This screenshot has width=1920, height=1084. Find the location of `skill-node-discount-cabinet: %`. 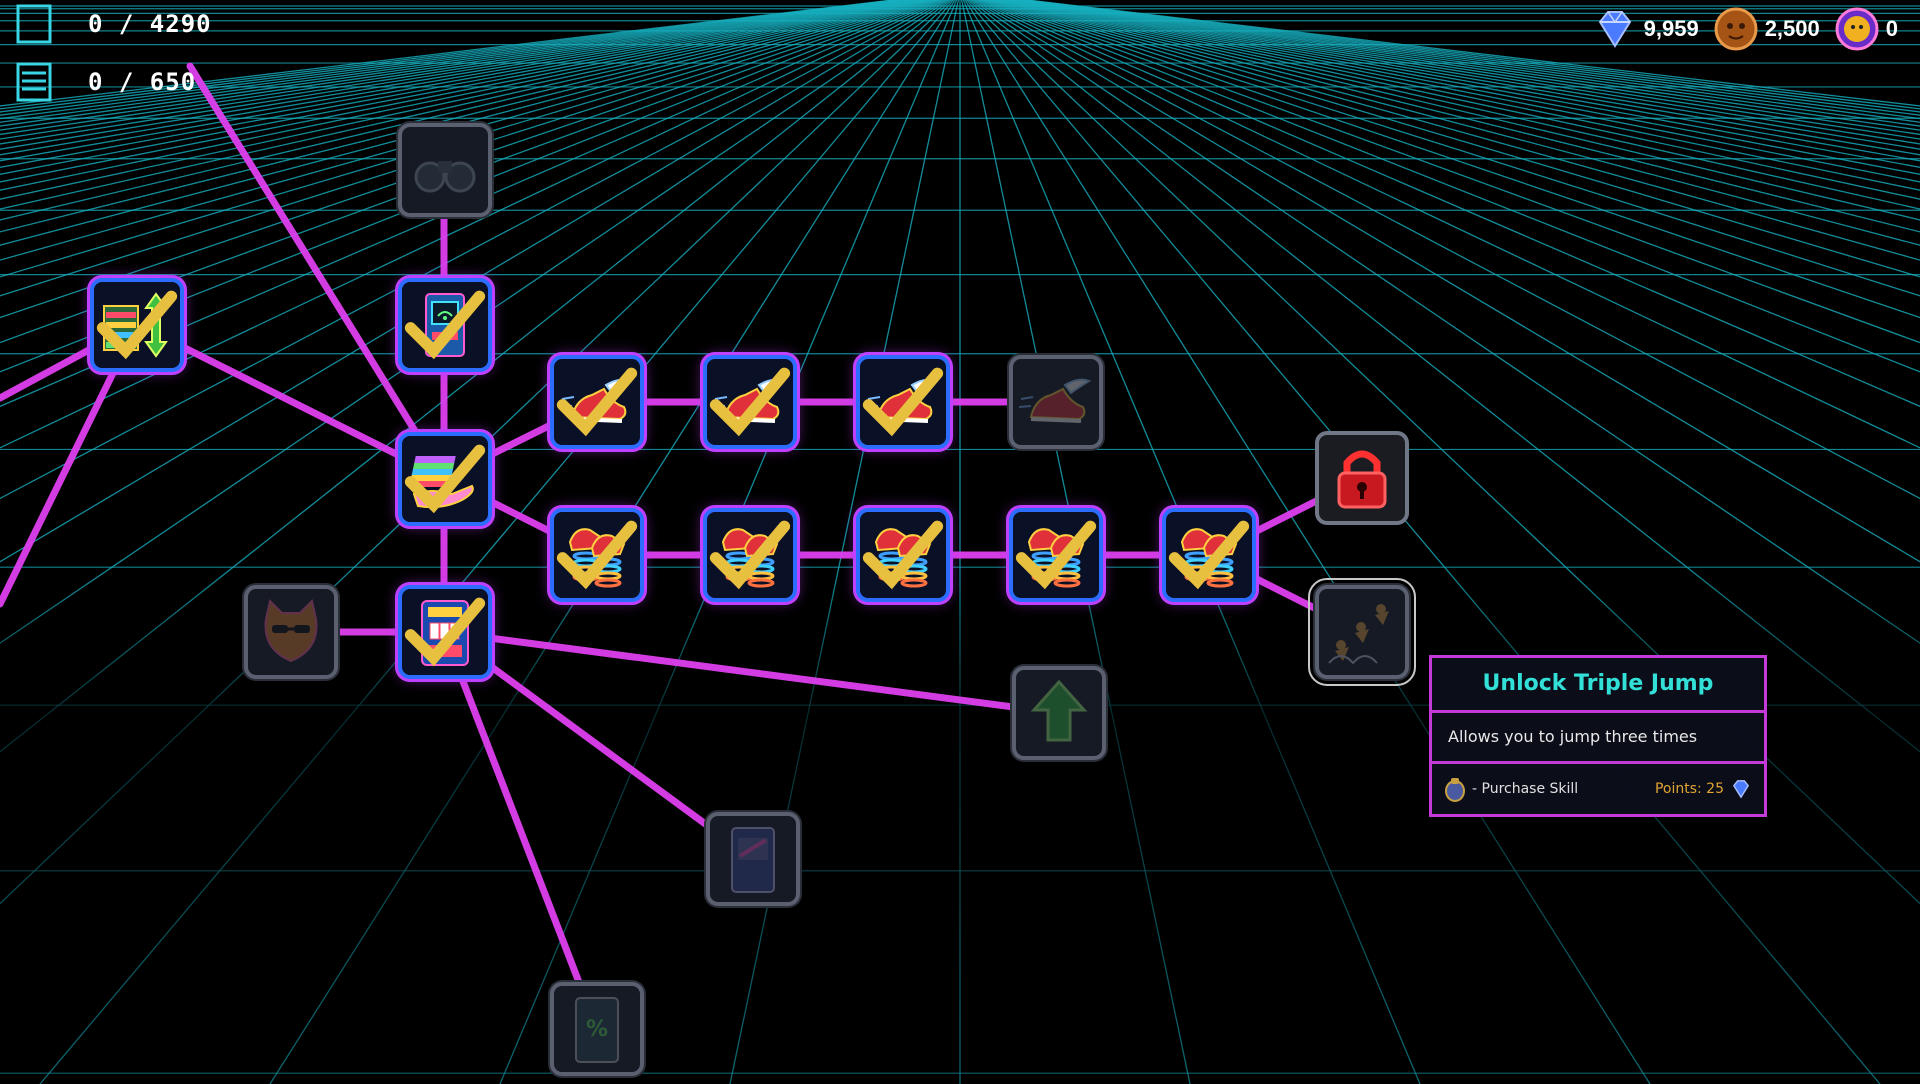

skill-node-discount-cabinet: % is located at coordinates (597, 1029).